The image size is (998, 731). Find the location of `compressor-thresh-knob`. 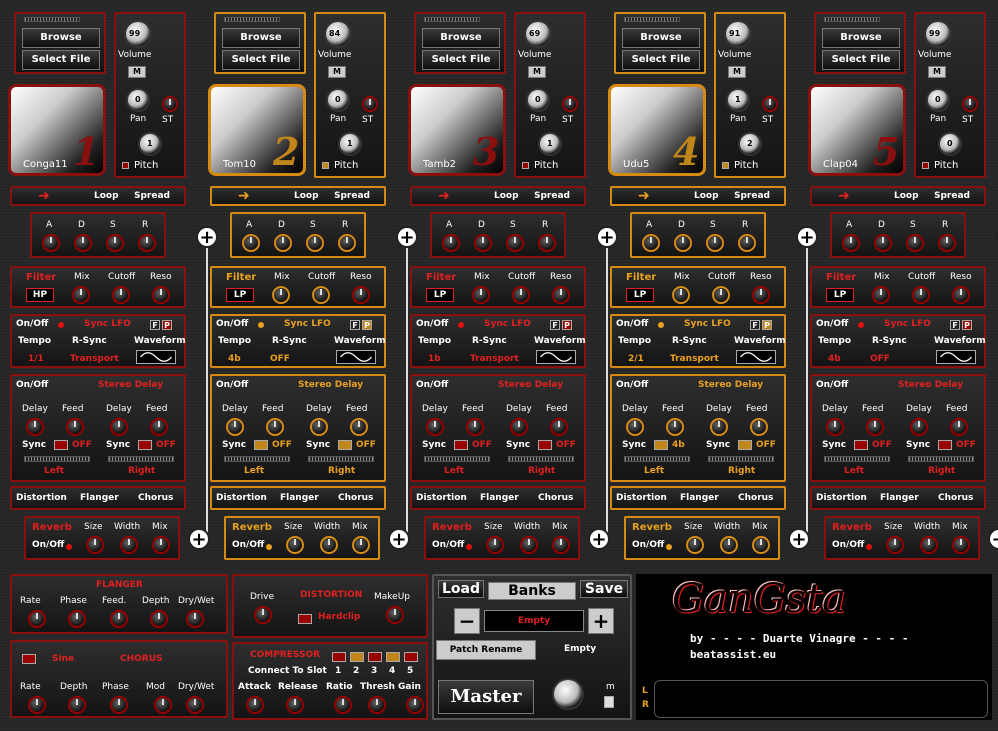

compressor-thresh-knob is located at coordinates (377, 705).